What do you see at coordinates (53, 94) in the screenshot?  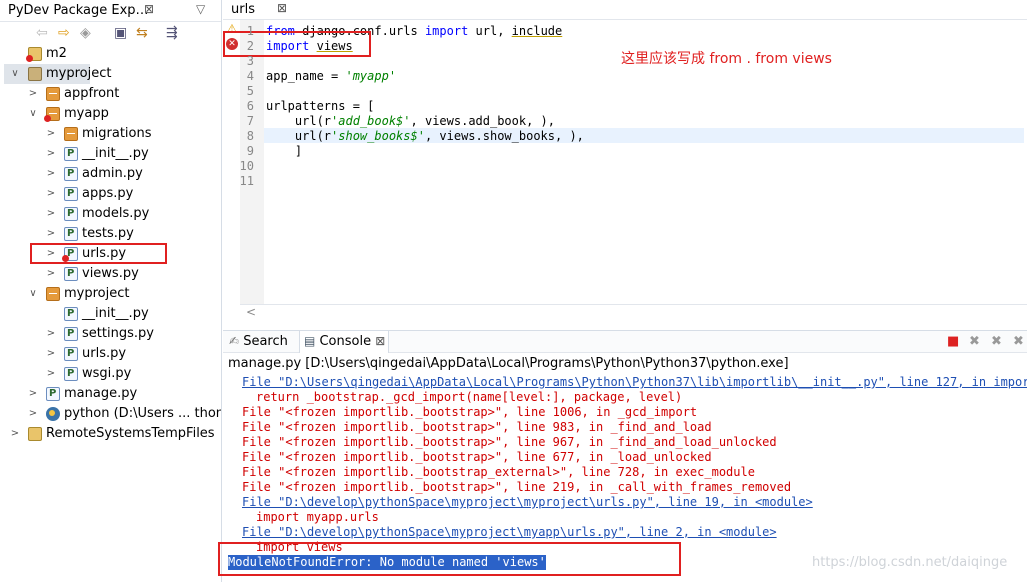 I see `package-icon` at bounding box center [53, 94].